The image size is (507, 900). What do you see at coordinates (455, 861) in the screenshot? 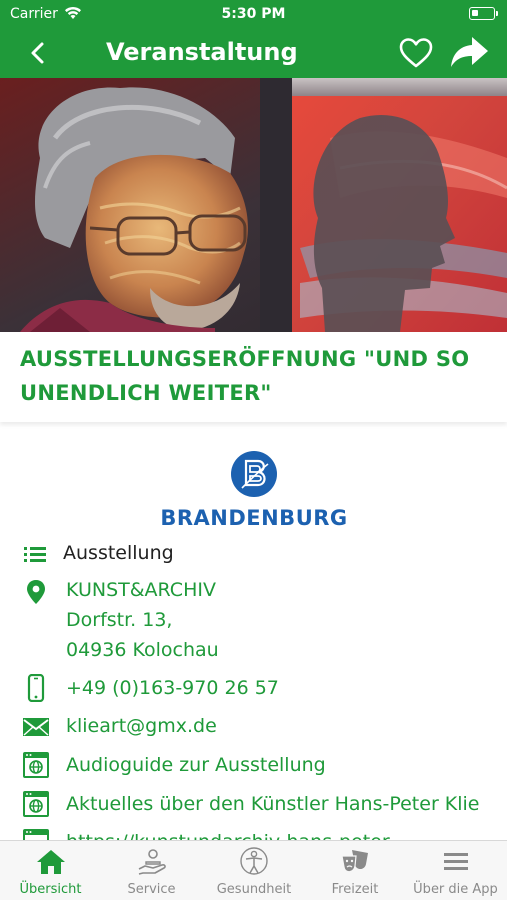
I see `menu-lines-icon` at bounding box center [455, 861].